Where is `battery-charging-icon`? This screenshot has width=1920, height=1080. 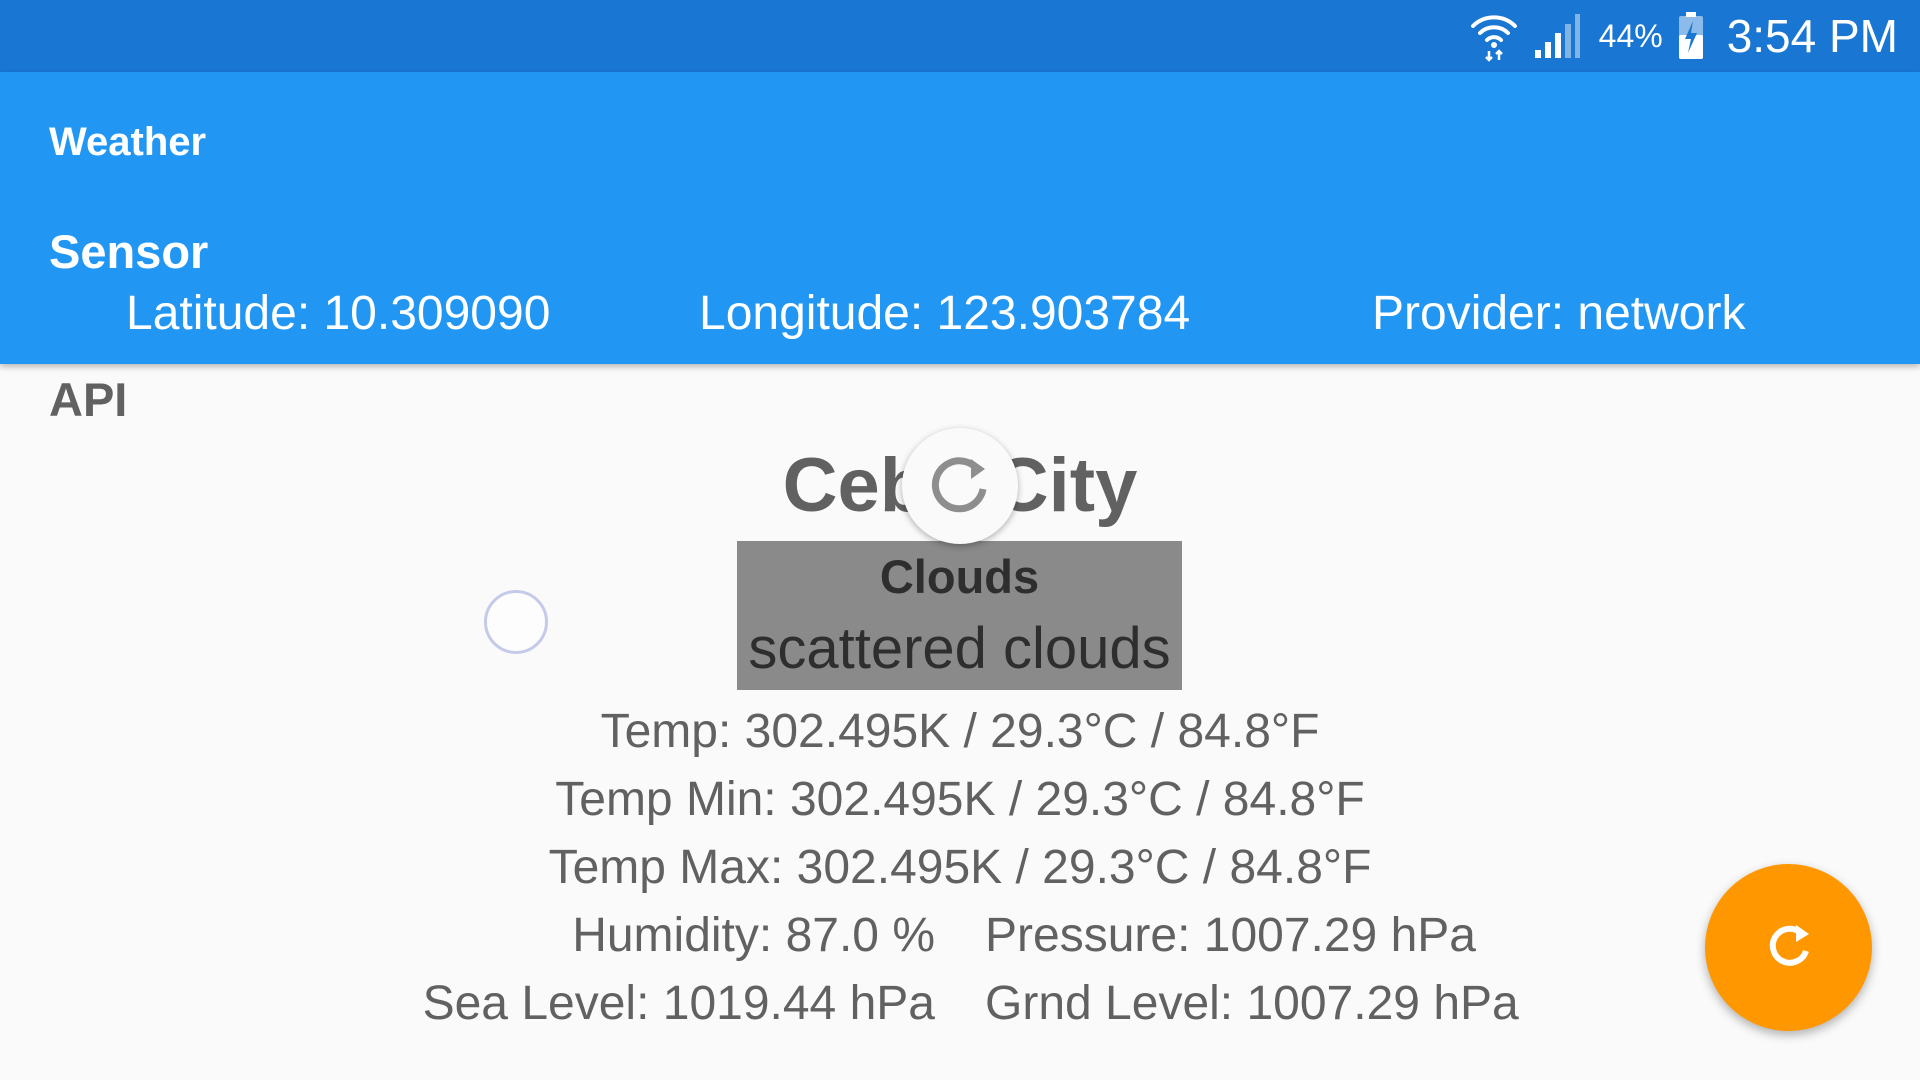 battery-charging-icon is located at coordinates (1691, 36).